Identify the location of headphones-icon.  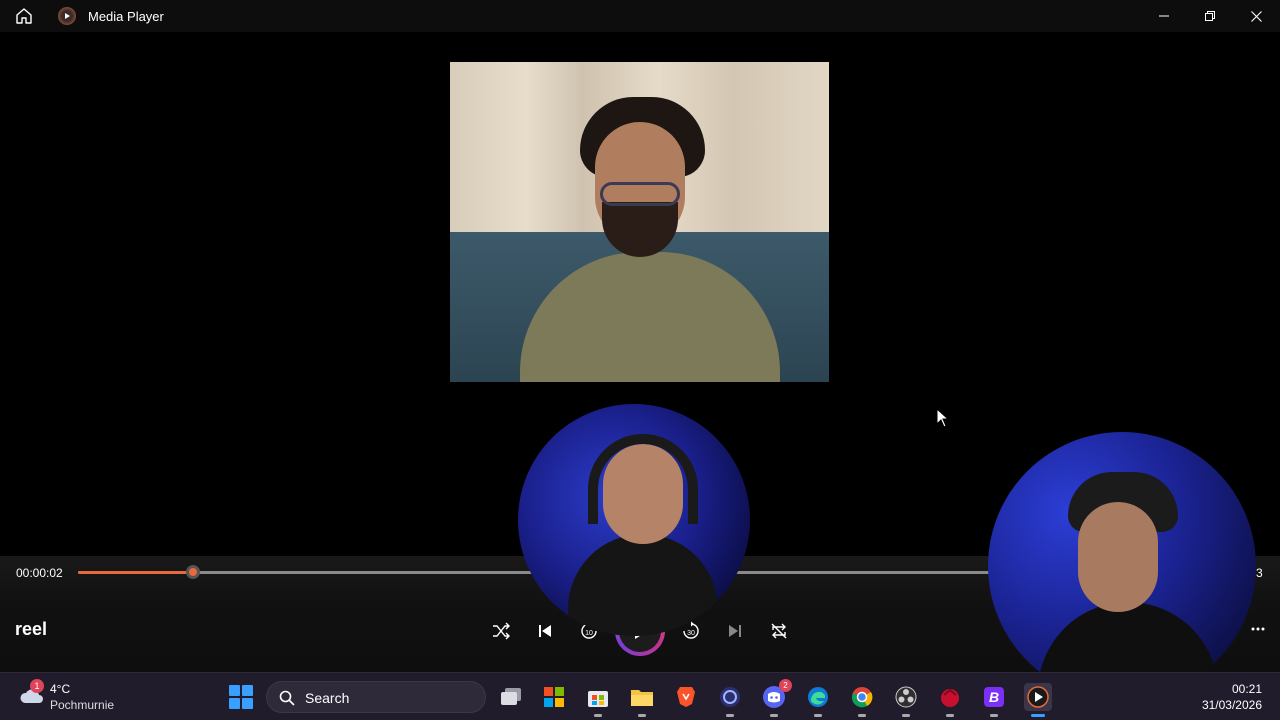
(643, 479).